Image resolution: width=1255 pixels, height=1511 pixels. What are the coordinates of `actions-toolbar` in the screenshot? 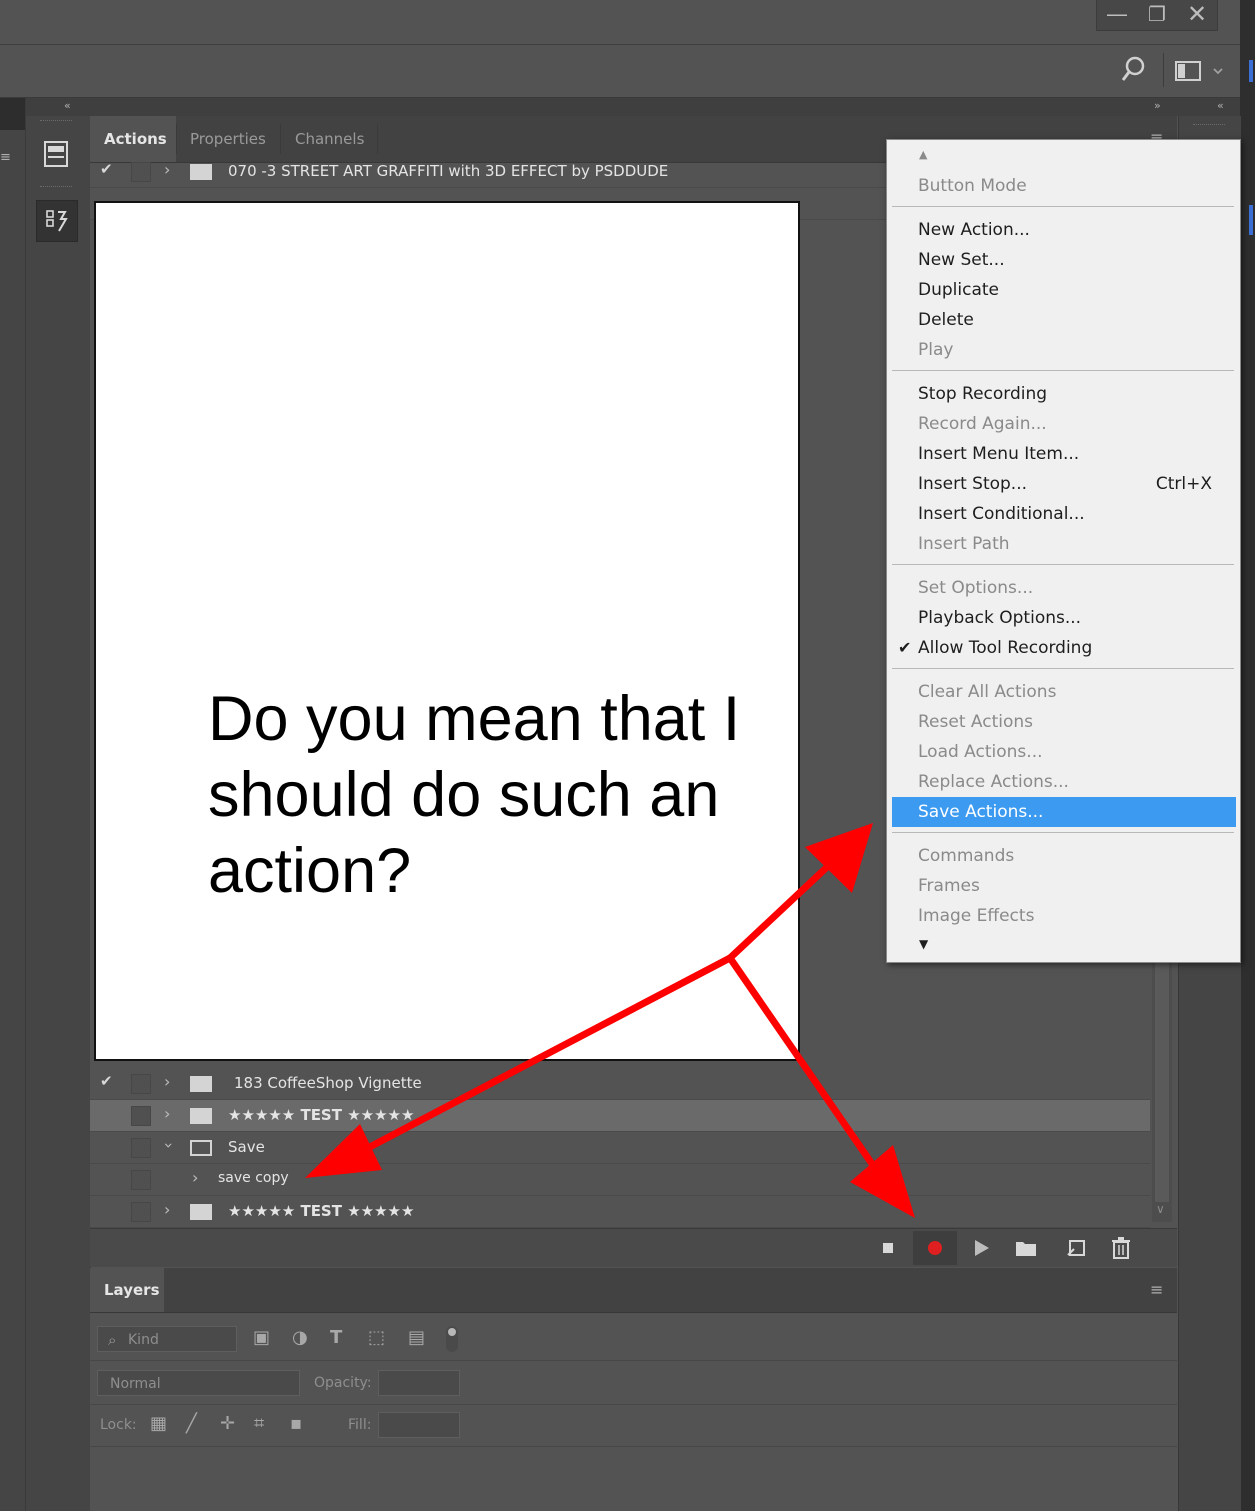 It's located at (633, 1247).